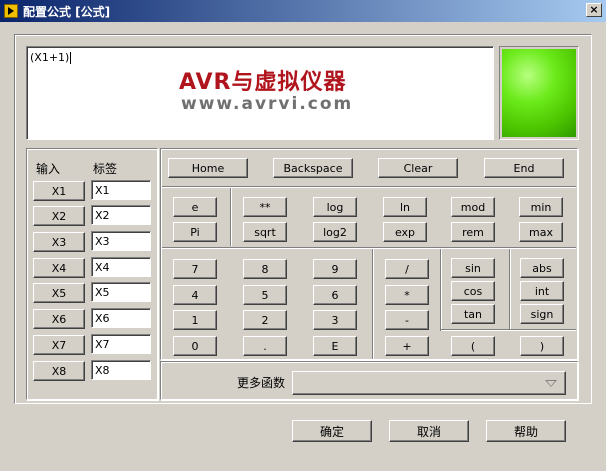 The height and width of the screenshot is (471, 606). What do you see at coordinates (121, 190) in the screenshot?
I see `x1-label-field: X1` at bounding box center [121, 190].